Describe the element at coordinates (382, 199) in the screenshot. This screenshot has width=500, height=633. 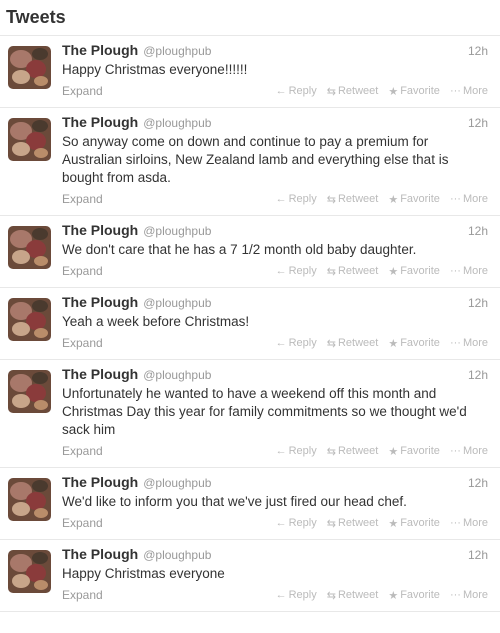
I see `tweet-actions: ← Reply ⇆ Retweet ★ Favorite ··· More` at that location.